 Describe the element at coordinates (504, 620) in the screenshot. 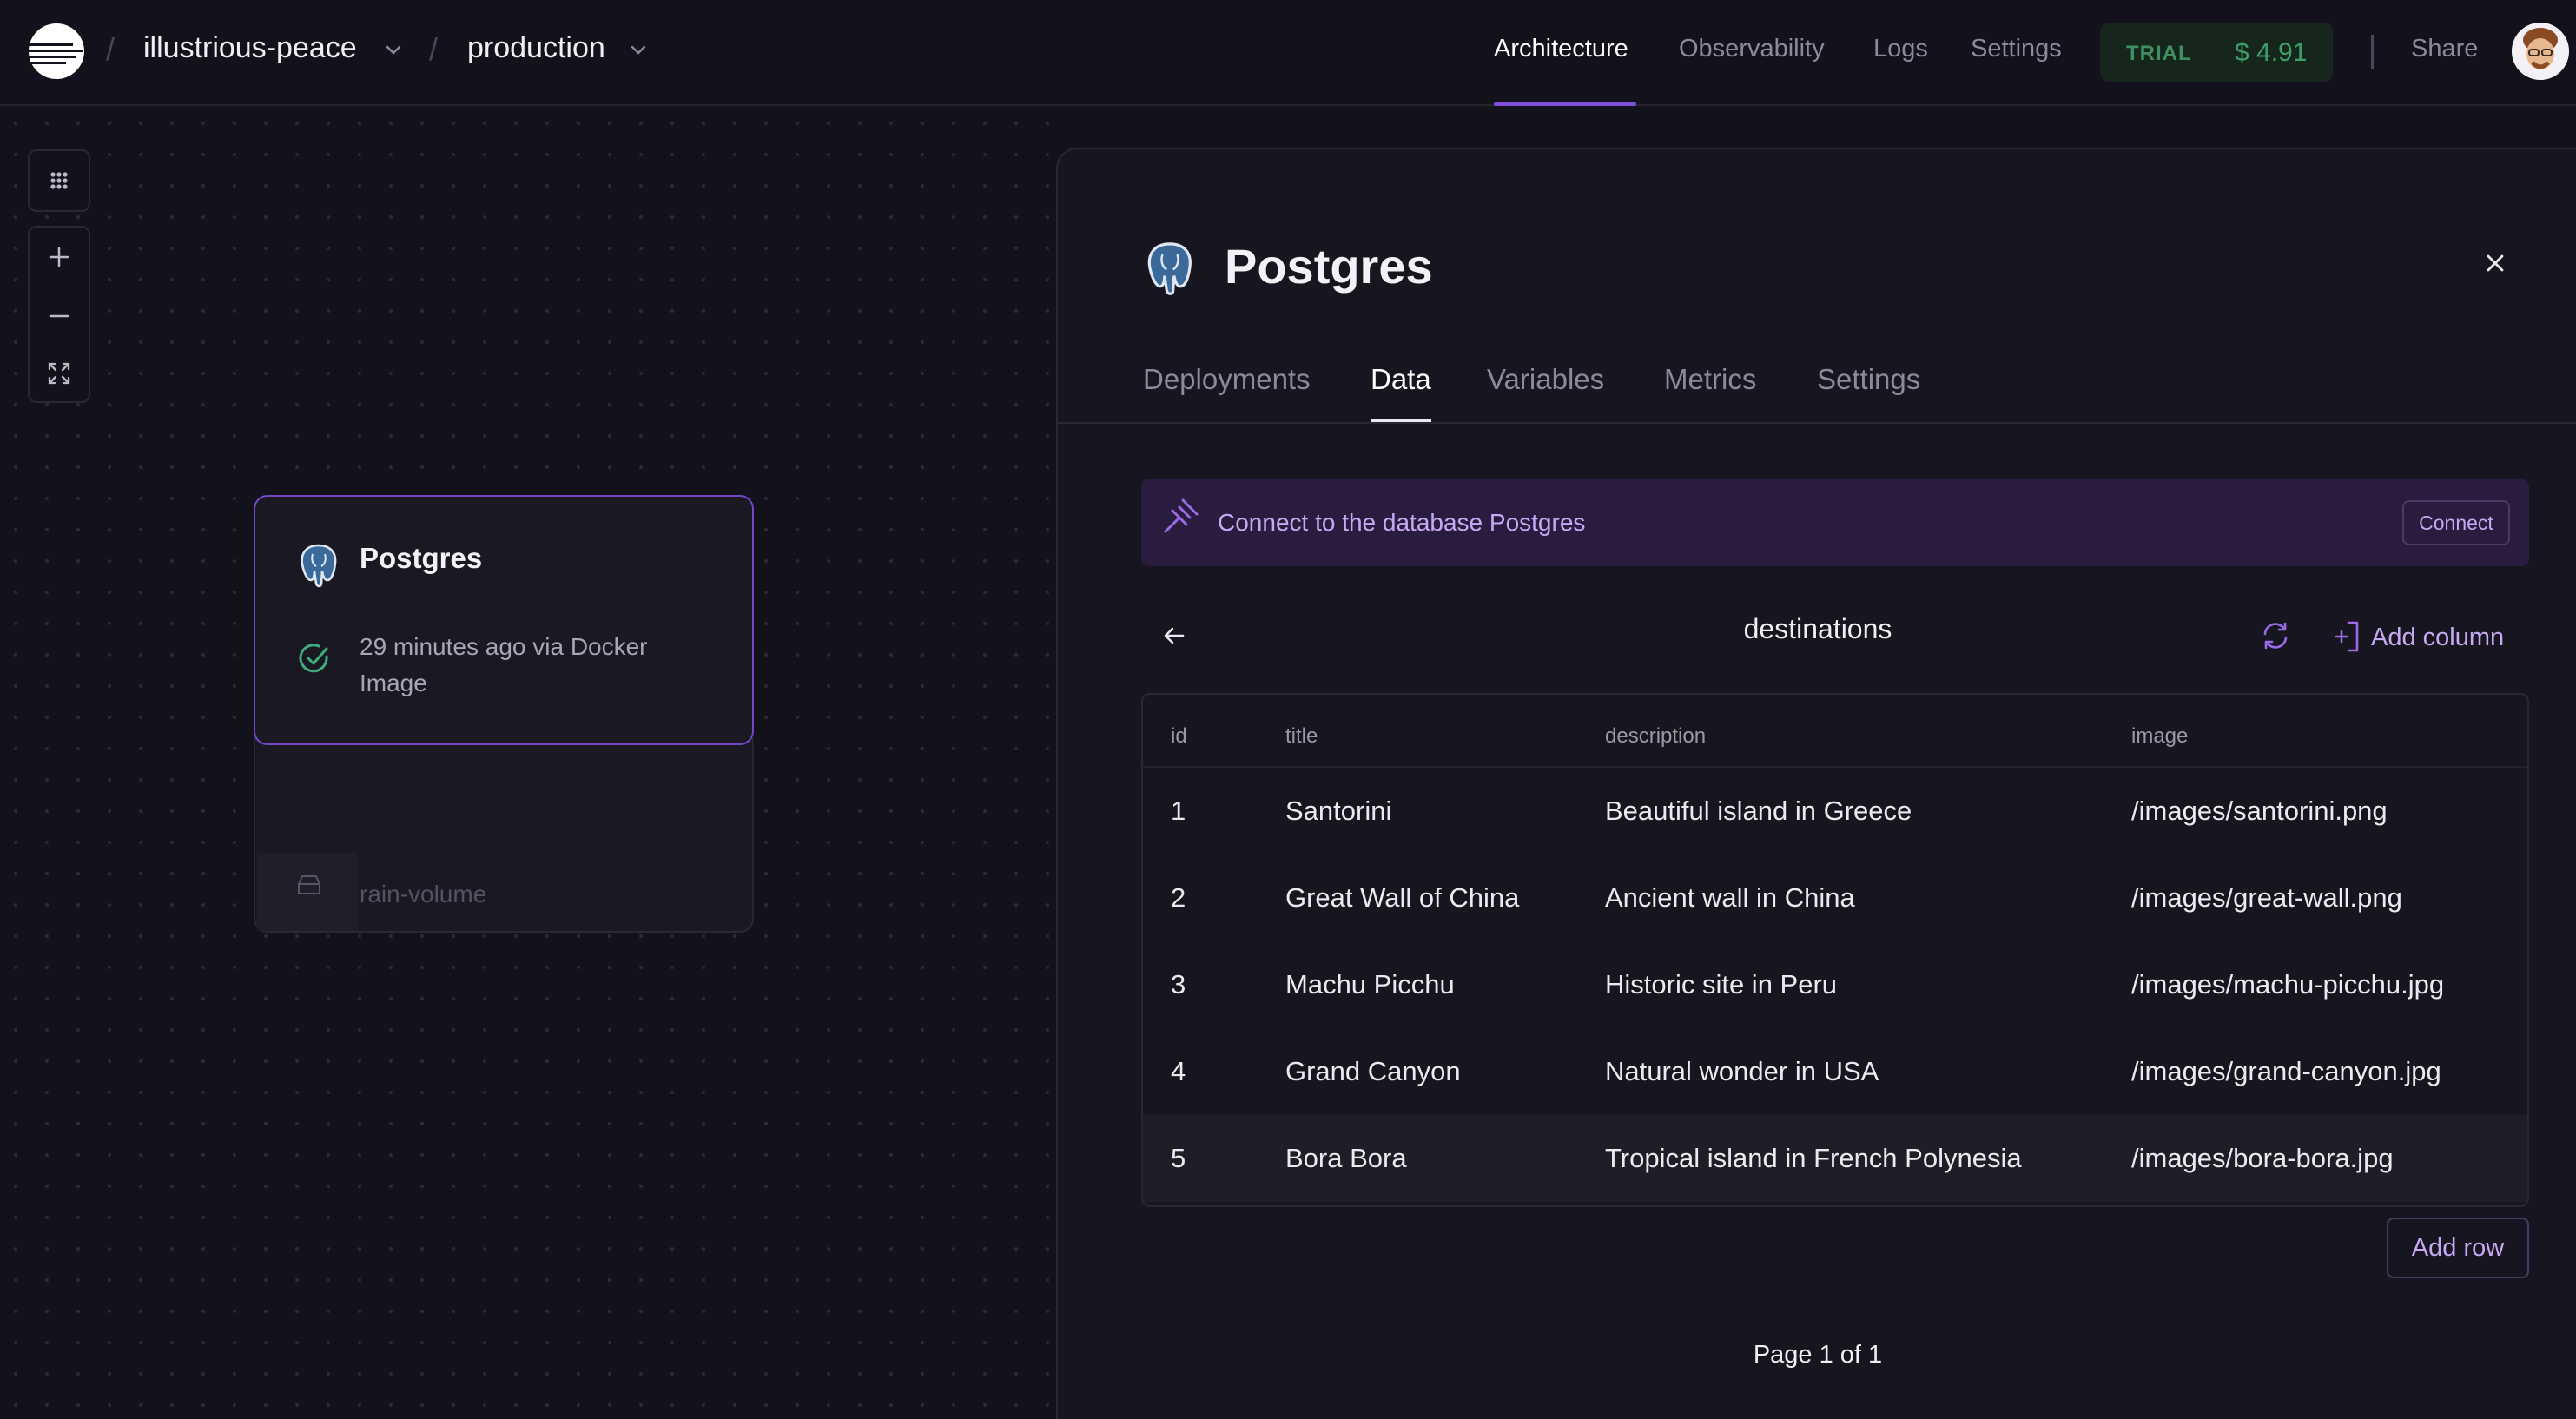

I see `postgres-service-card: Postgres 29 minutes ago via Docker Image` at that location.